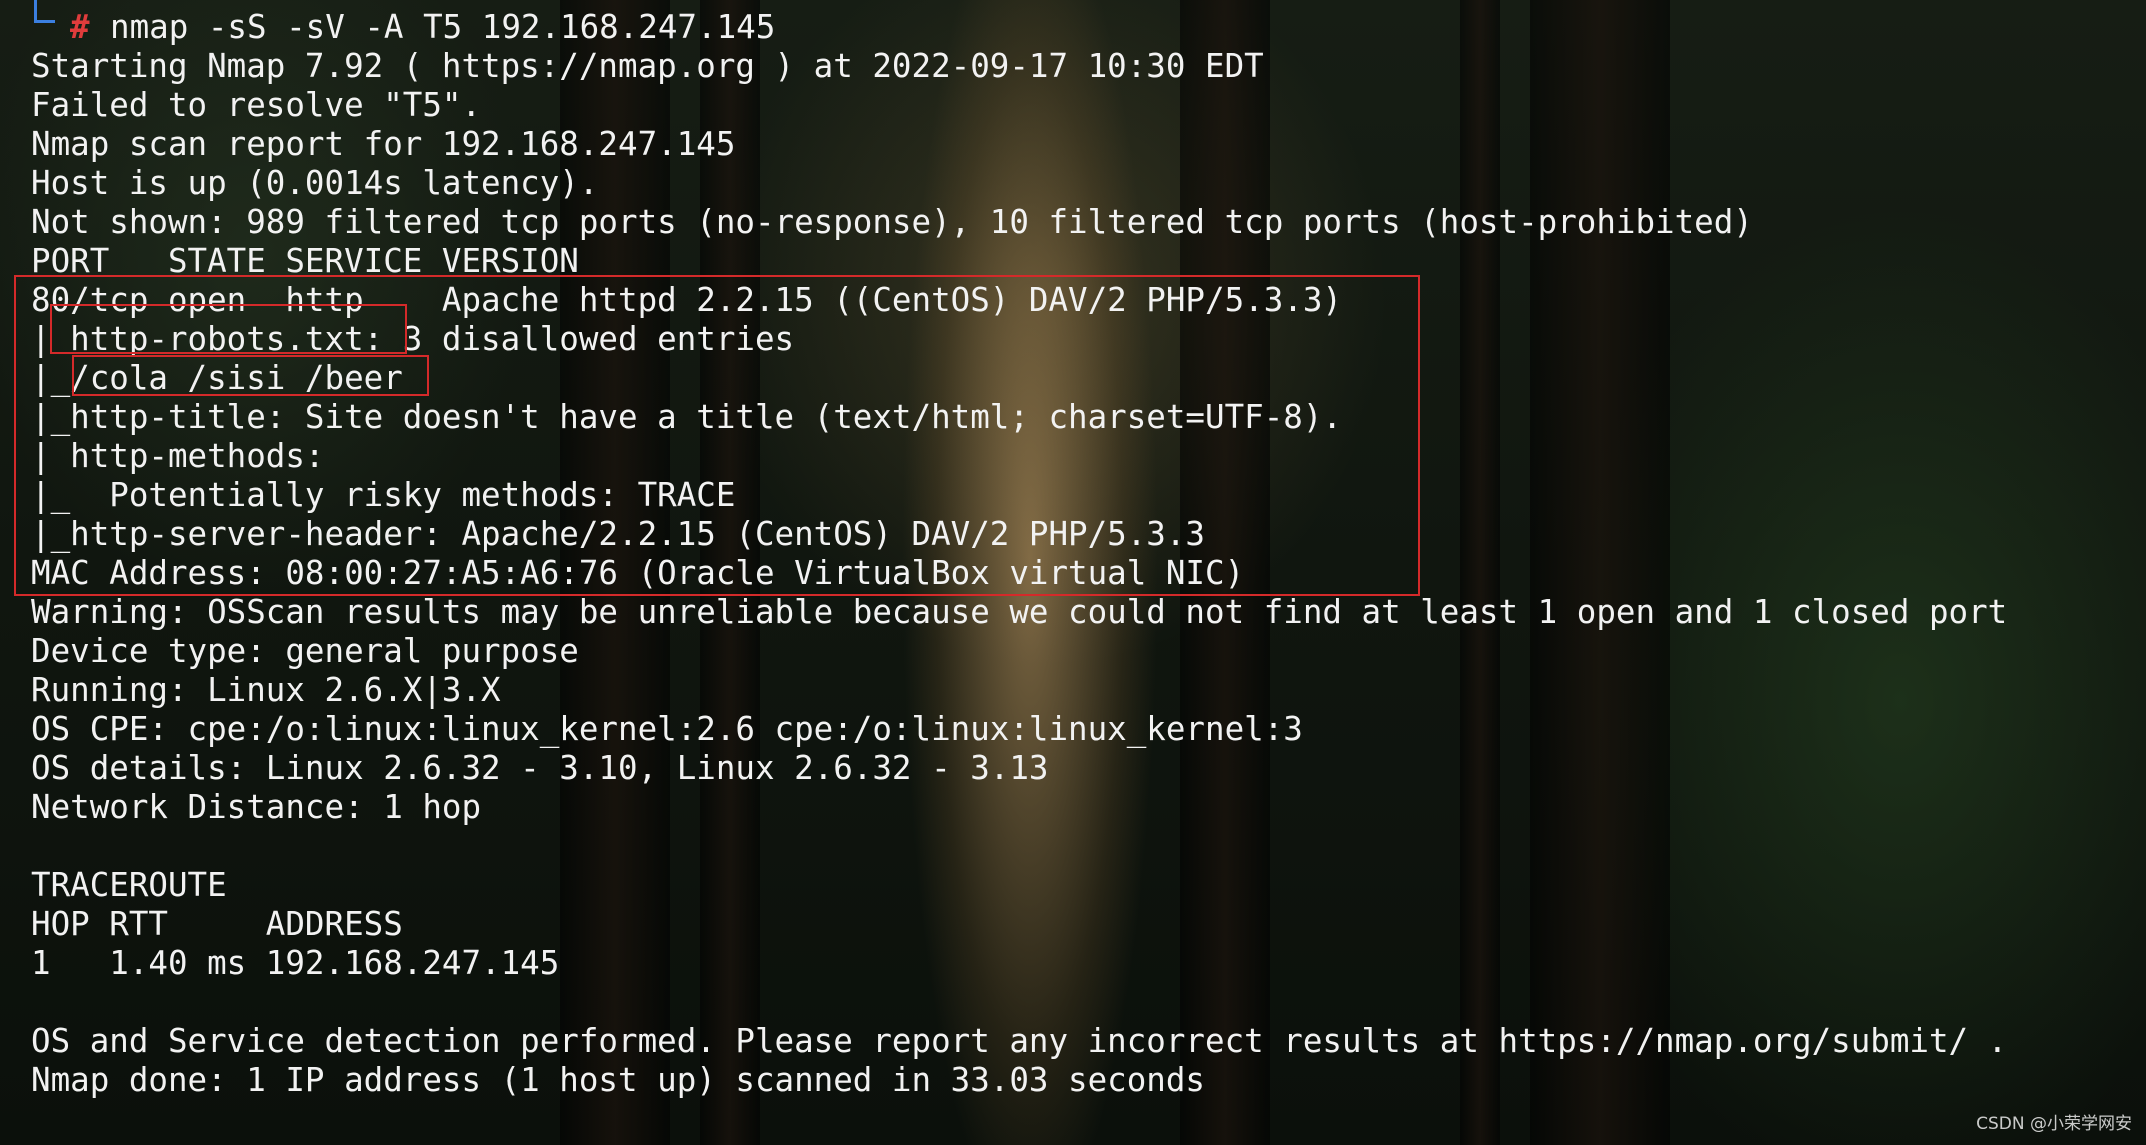 Image resolution: width=2146 pixels, height=1145 pixels. What do you see at coordinates (305, 261) in the screenshot?
I see `terminal-output-line: PORT STATE SERVICE VERSION` at bounding box center [305, 261].